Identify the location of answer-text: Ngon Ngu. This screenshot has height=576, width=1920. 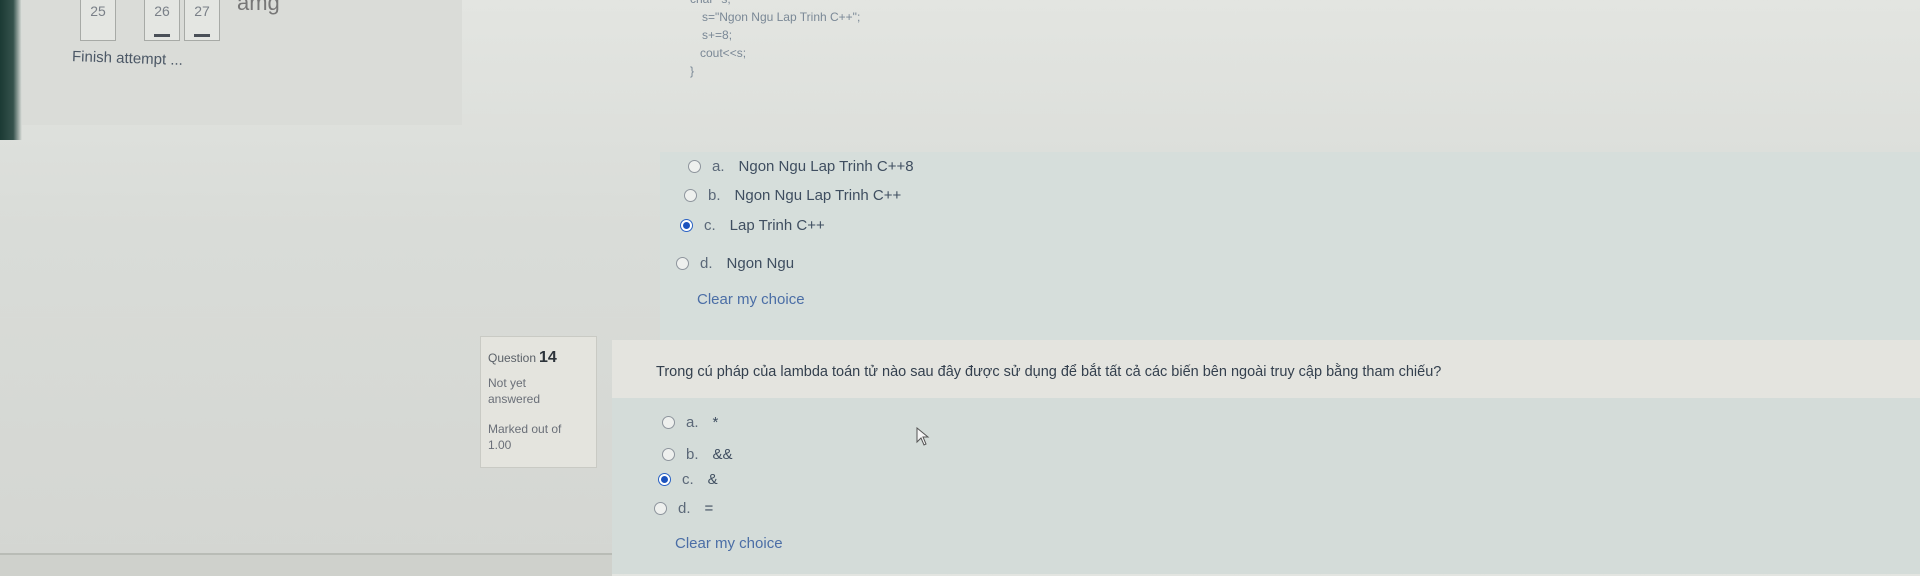
(760, 263).